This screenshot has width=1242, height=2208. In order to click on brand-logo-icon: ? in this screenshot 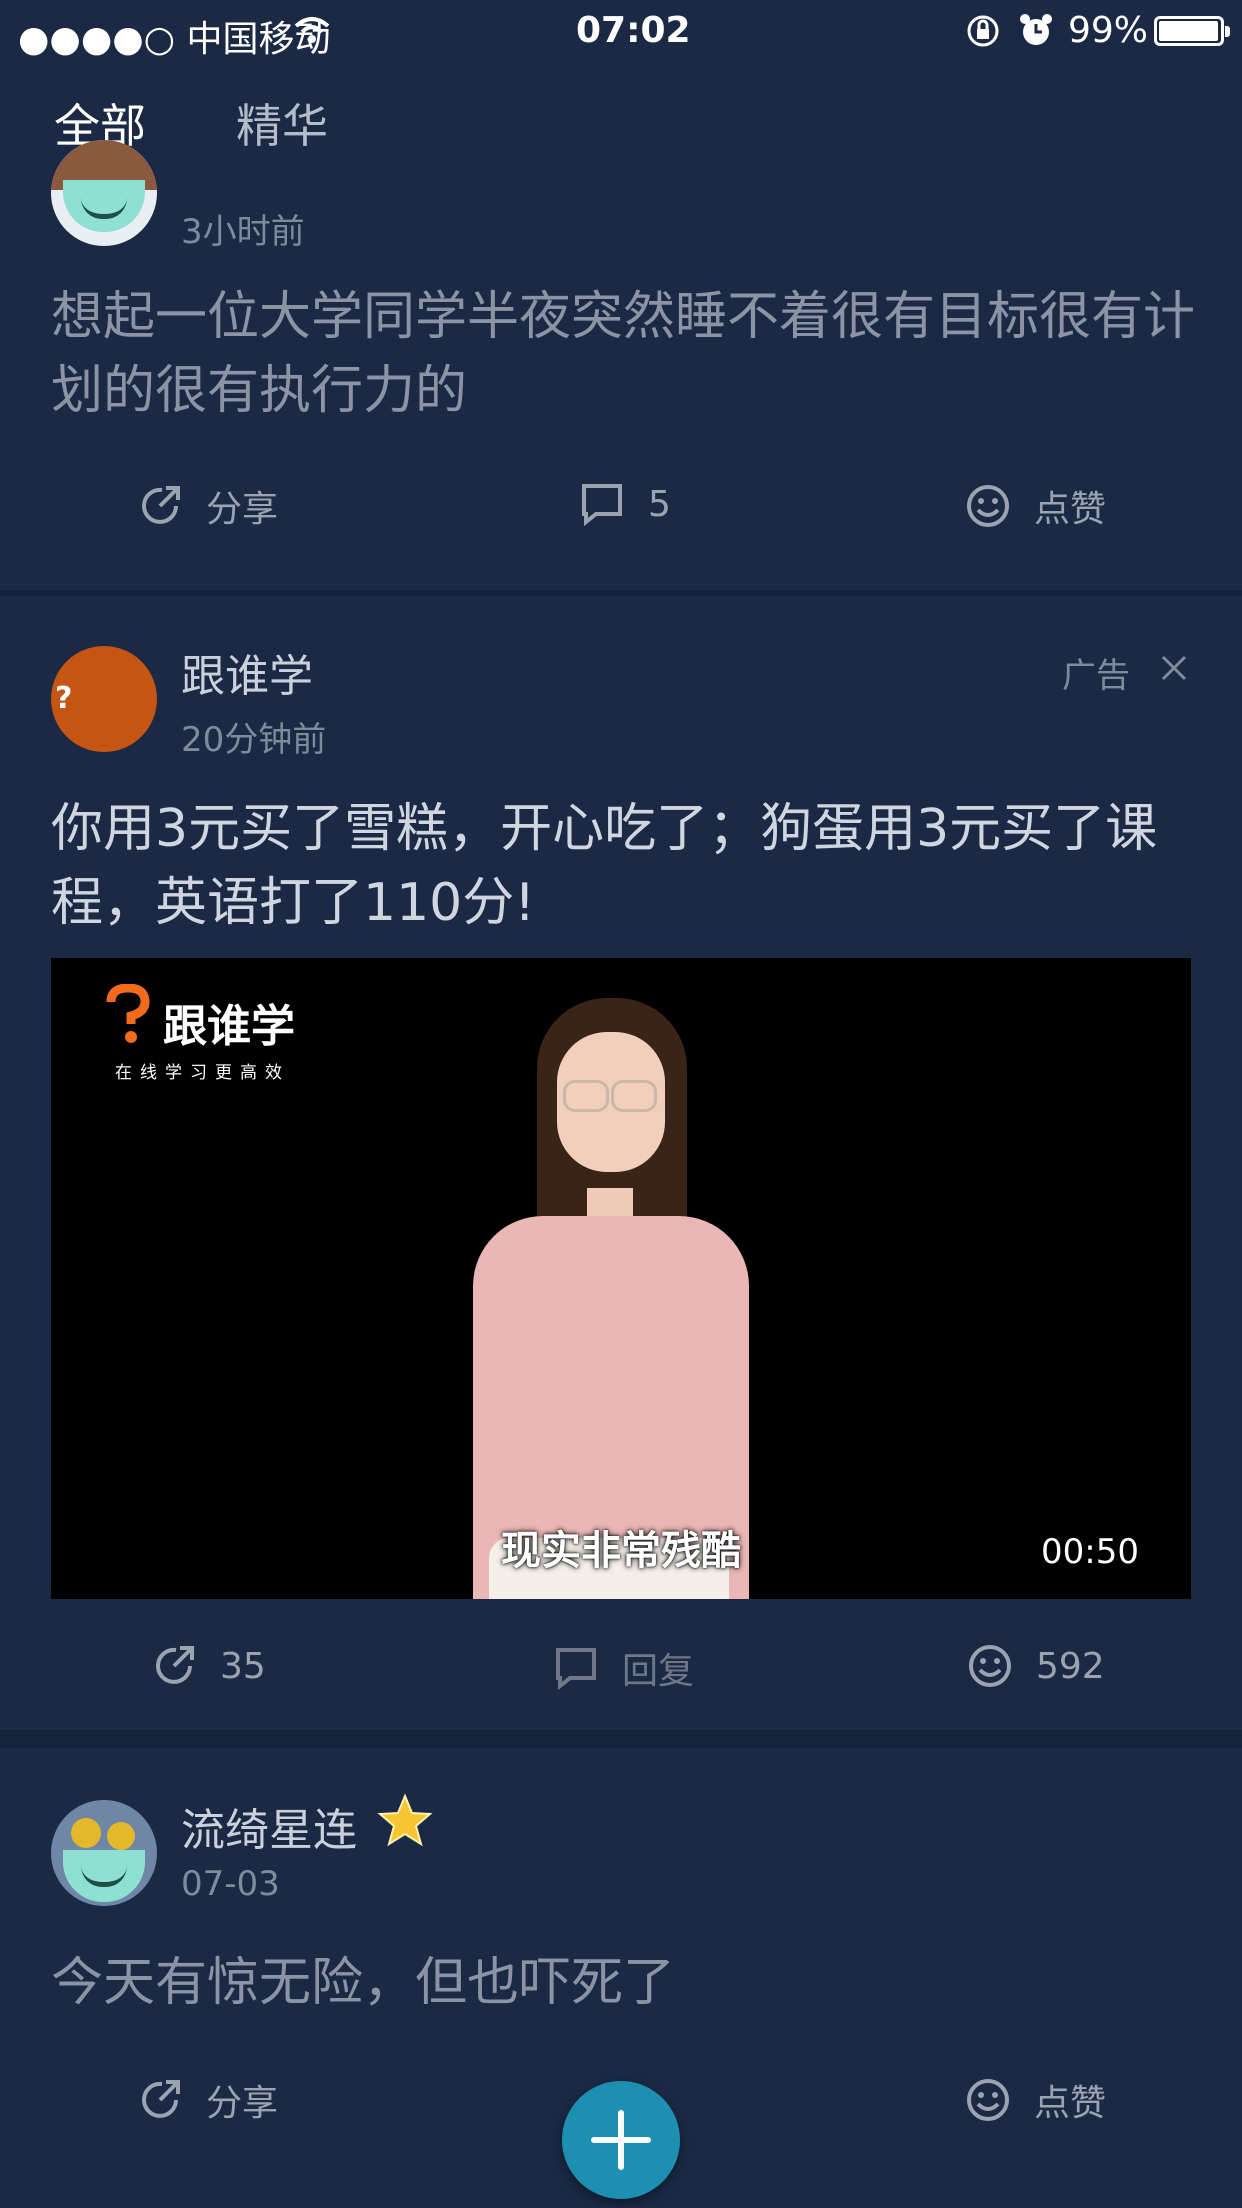, I will do `click(63, 698)`.